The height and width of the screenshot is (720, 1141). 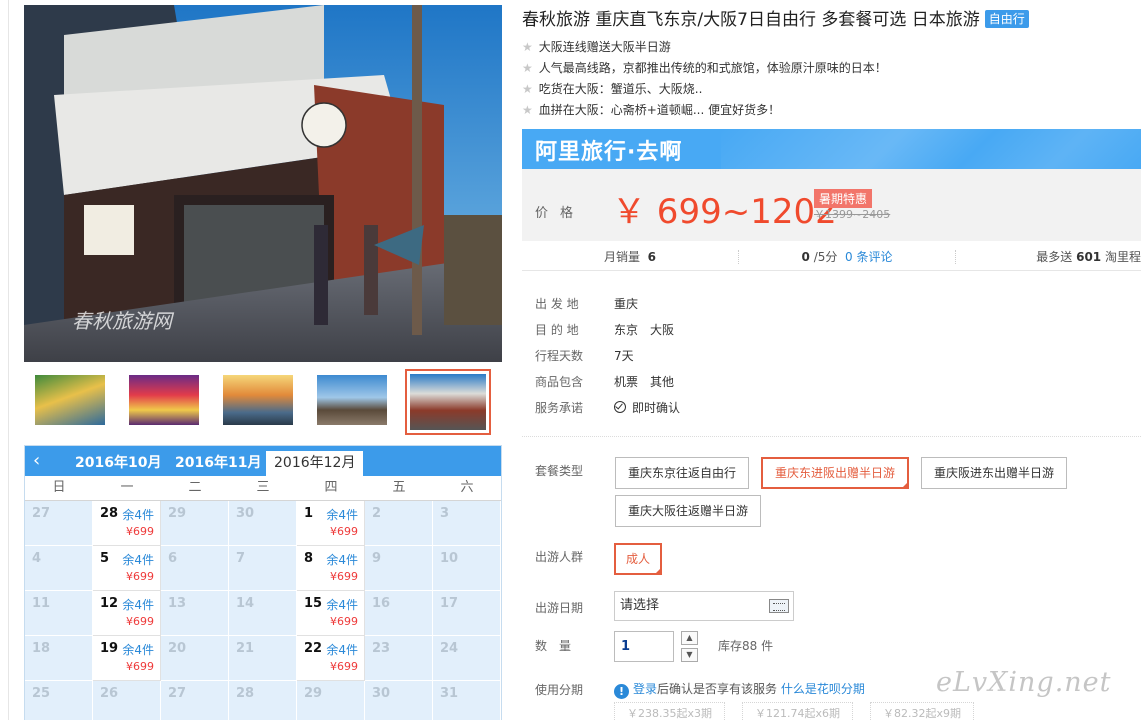 What do you see at coordinates (449, 648) in the screenshot?
I see `day-number: 24` at bounding box center [449, 648].